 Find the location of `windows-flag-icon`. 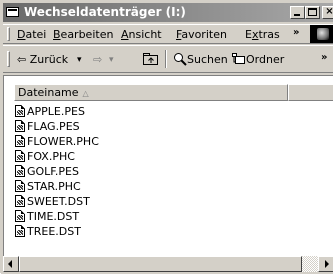

windows-flag-icon is located at coordinates (323, 34).